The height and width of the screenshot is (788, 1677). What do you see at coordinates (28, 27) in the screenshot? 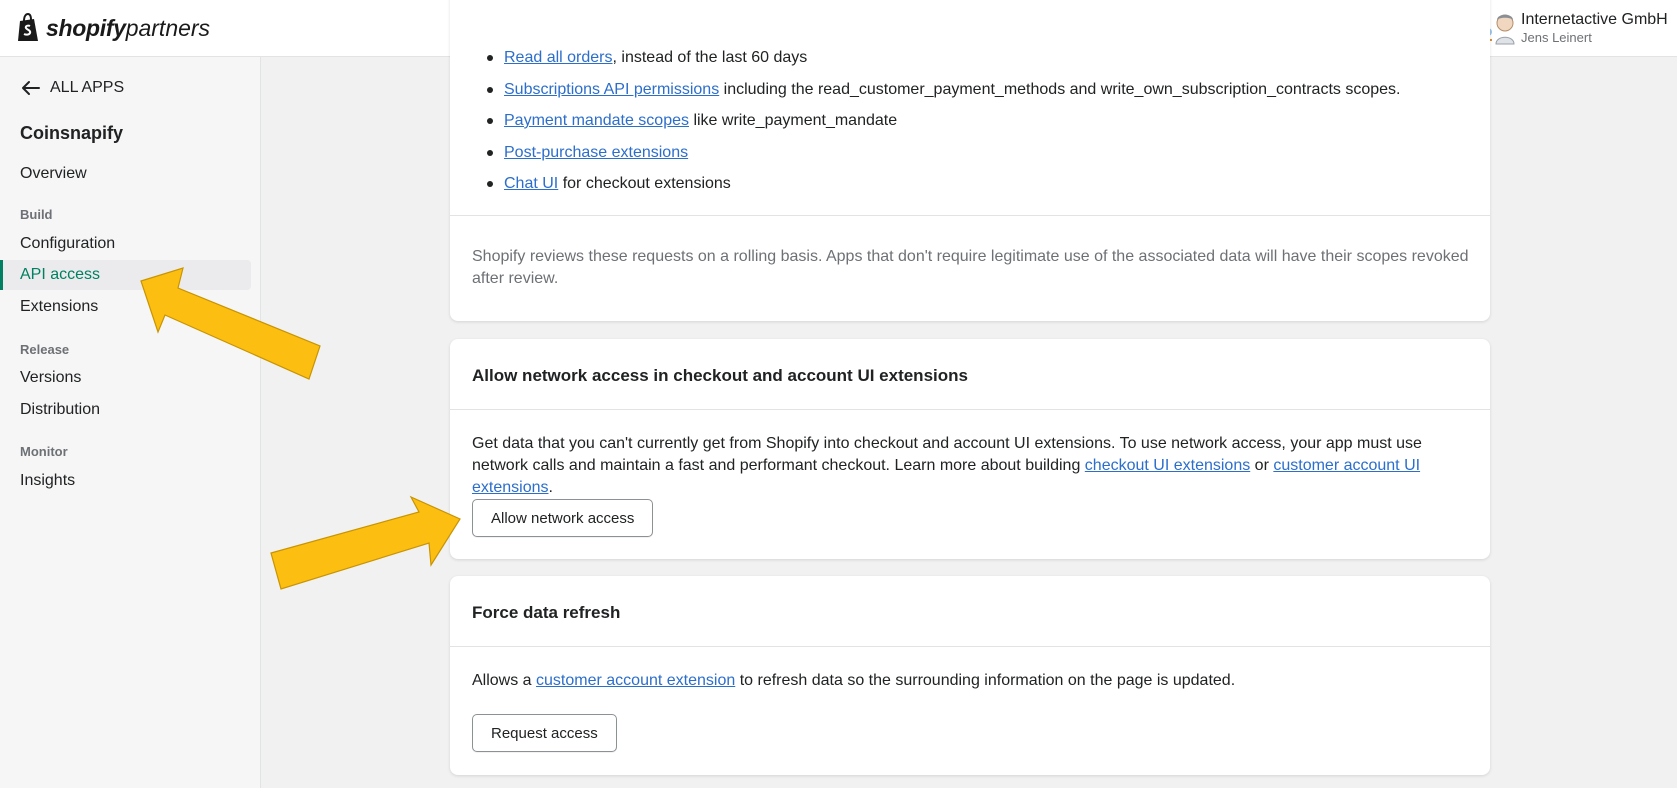
I see `shopify-bag-icon` at bounding box center [28, 27].